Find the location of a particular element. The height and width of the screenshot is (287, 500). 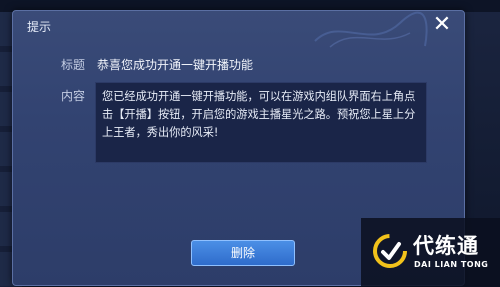

close-icon: ✕ is located at coordinates (442, 25).